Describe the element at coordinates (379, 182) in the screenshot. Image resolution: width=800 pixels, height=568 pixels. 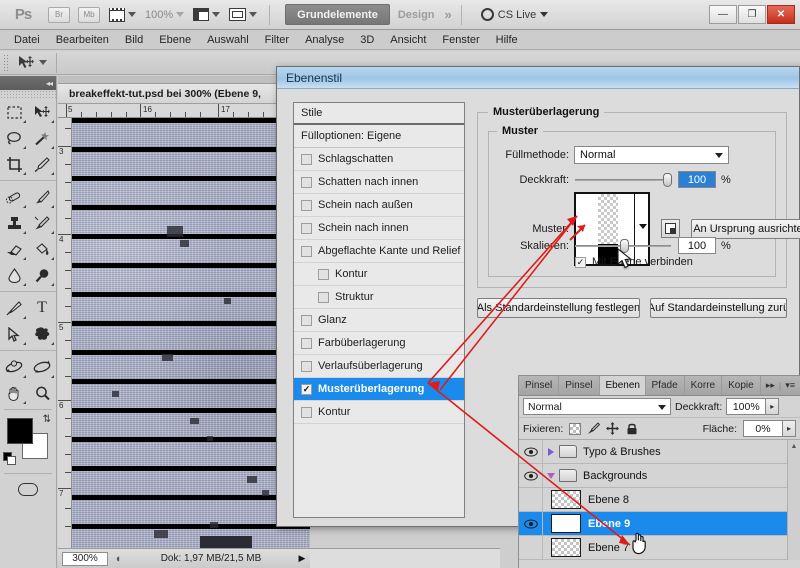
I see `style-item-schatten-nach-innen: Schatten nach innen` at that location.